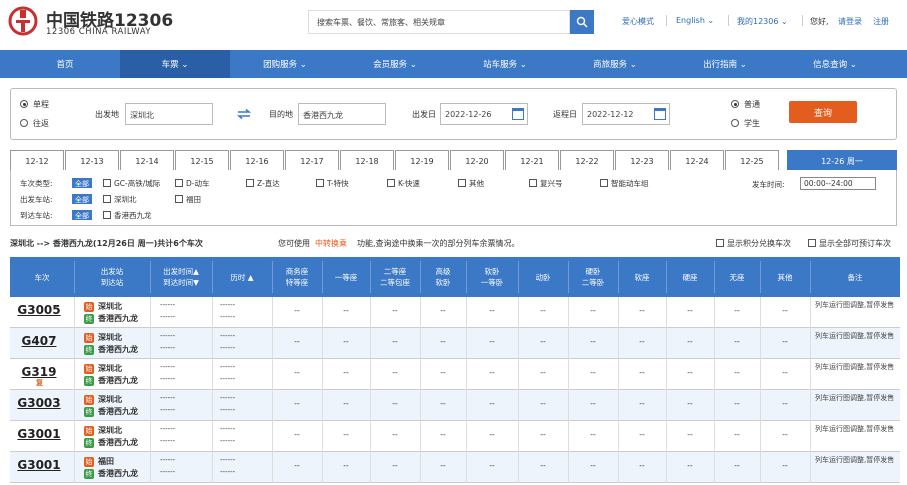 The width and height of the screenshot is (907, 485). I want to click on china-railway-logo-icon, so click(23, 21).